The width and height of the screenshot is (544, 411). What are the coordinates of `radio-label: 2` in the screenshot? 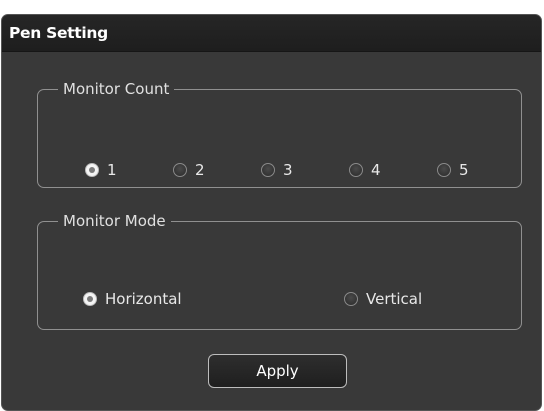 It's located at (200, 170).